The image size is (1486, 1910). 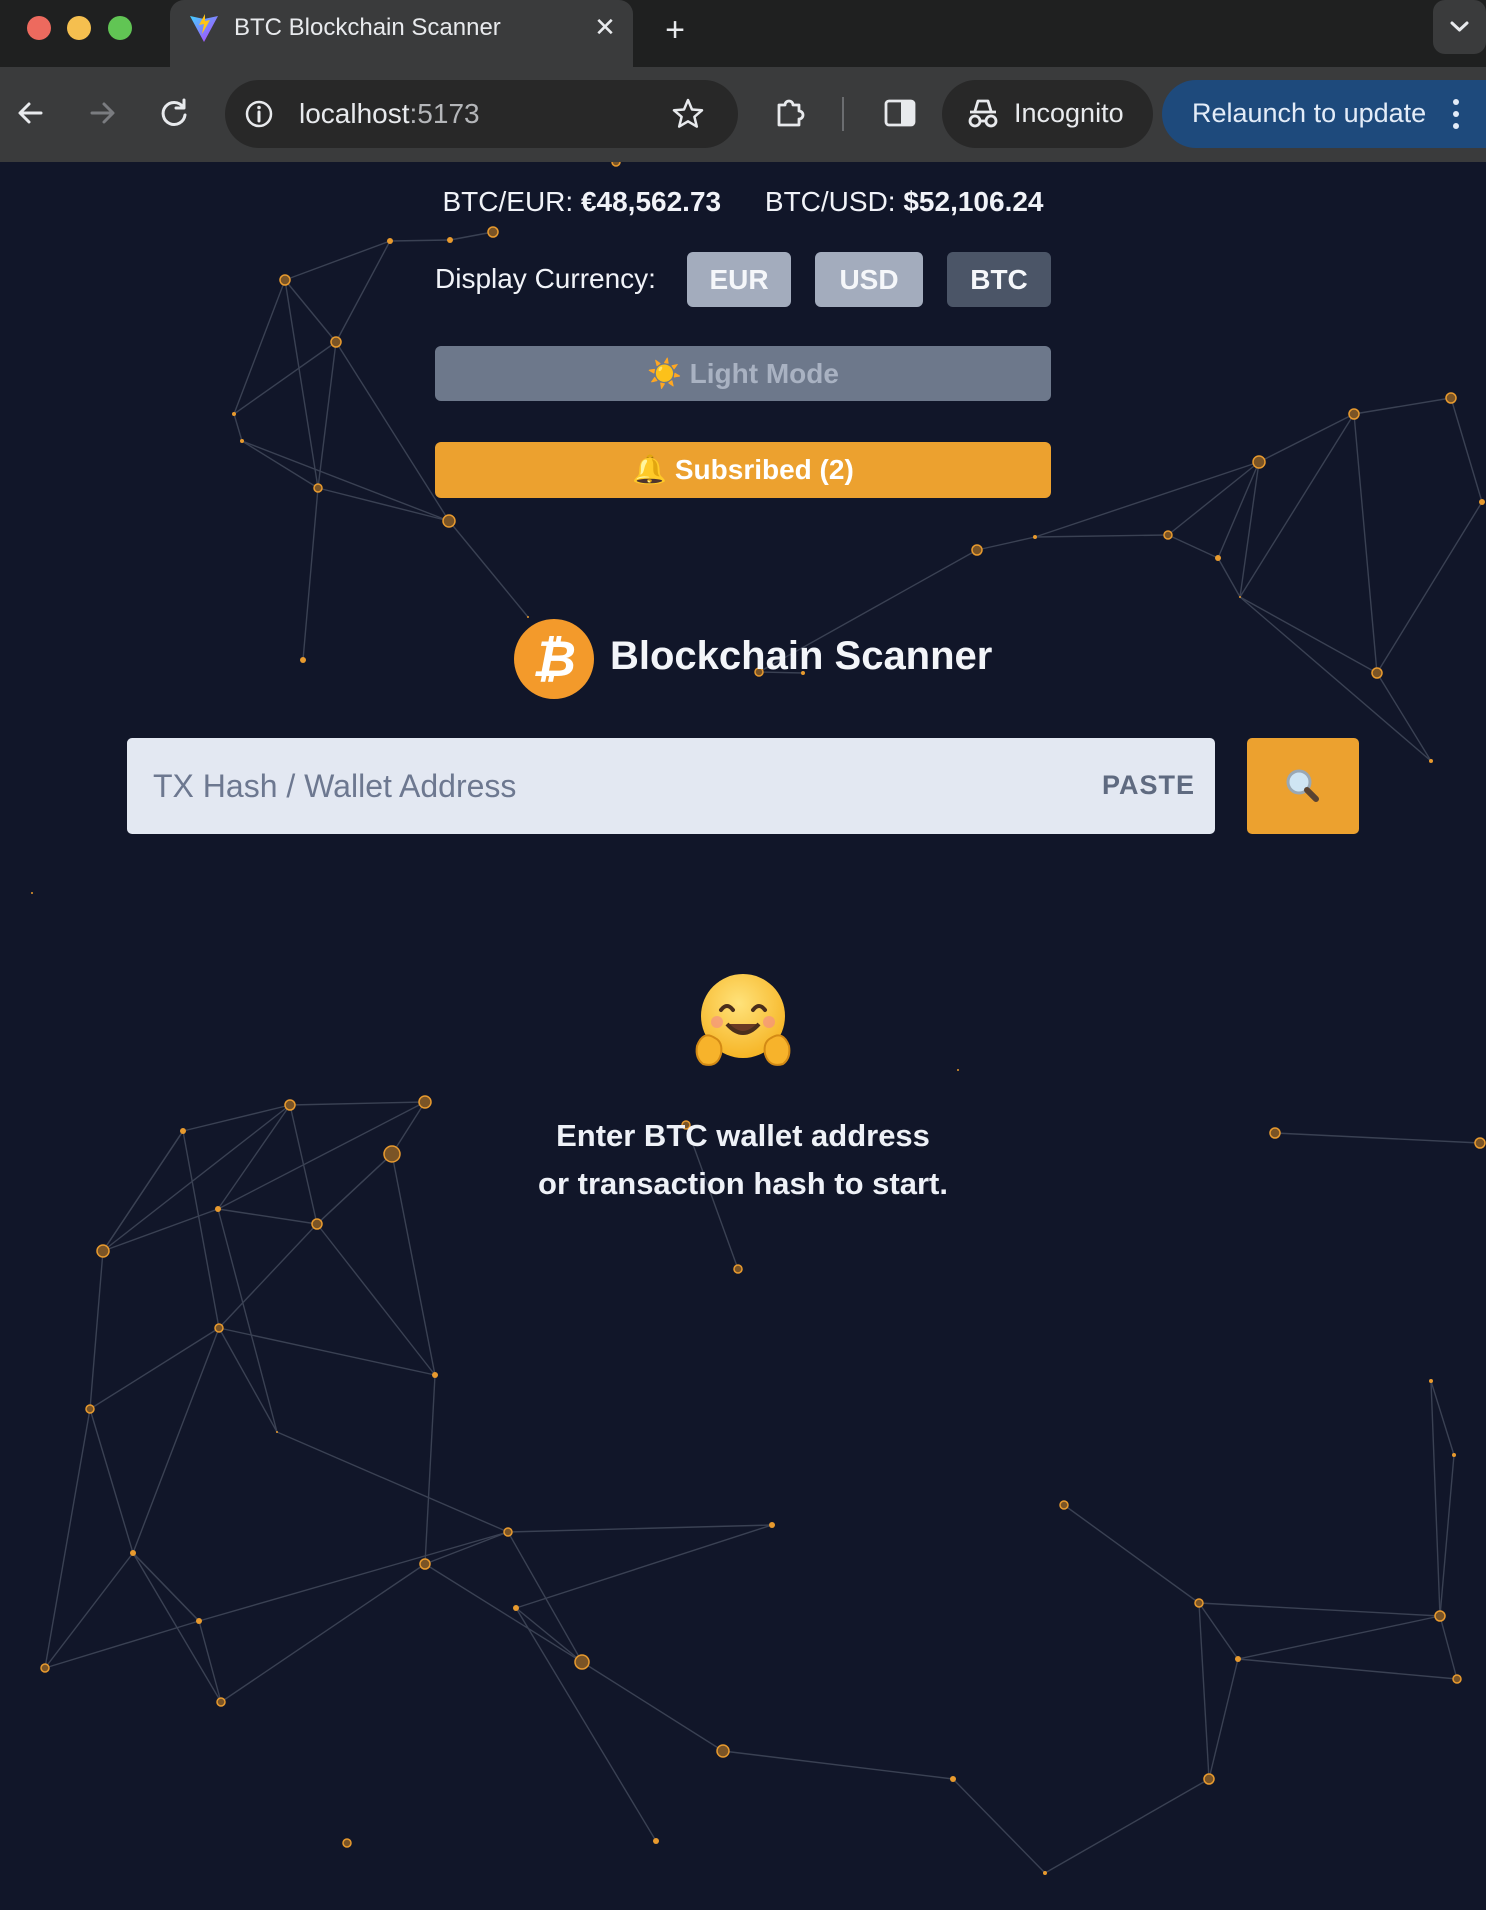 I want to click on minimize-window-button, so click(x=79, y=28).